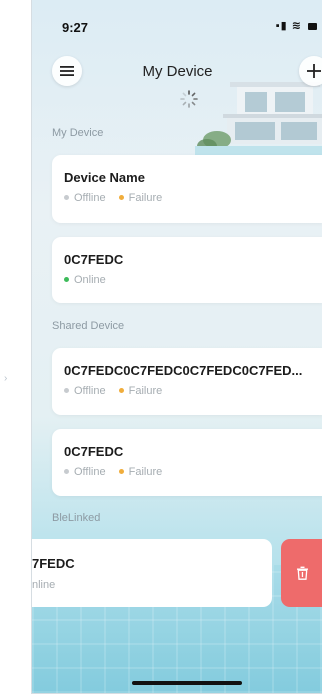  Describe the element at coordinates (78, 133) in the screenshot. I see `section-label-my-device: My Device` at that location.